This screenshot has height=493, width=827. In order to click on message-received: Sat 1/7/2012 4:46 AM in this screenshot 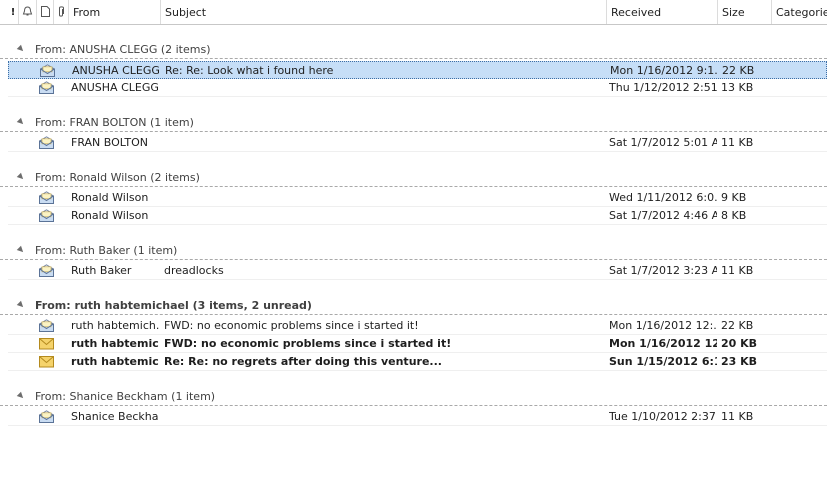, I will do `click(663, 215)`.